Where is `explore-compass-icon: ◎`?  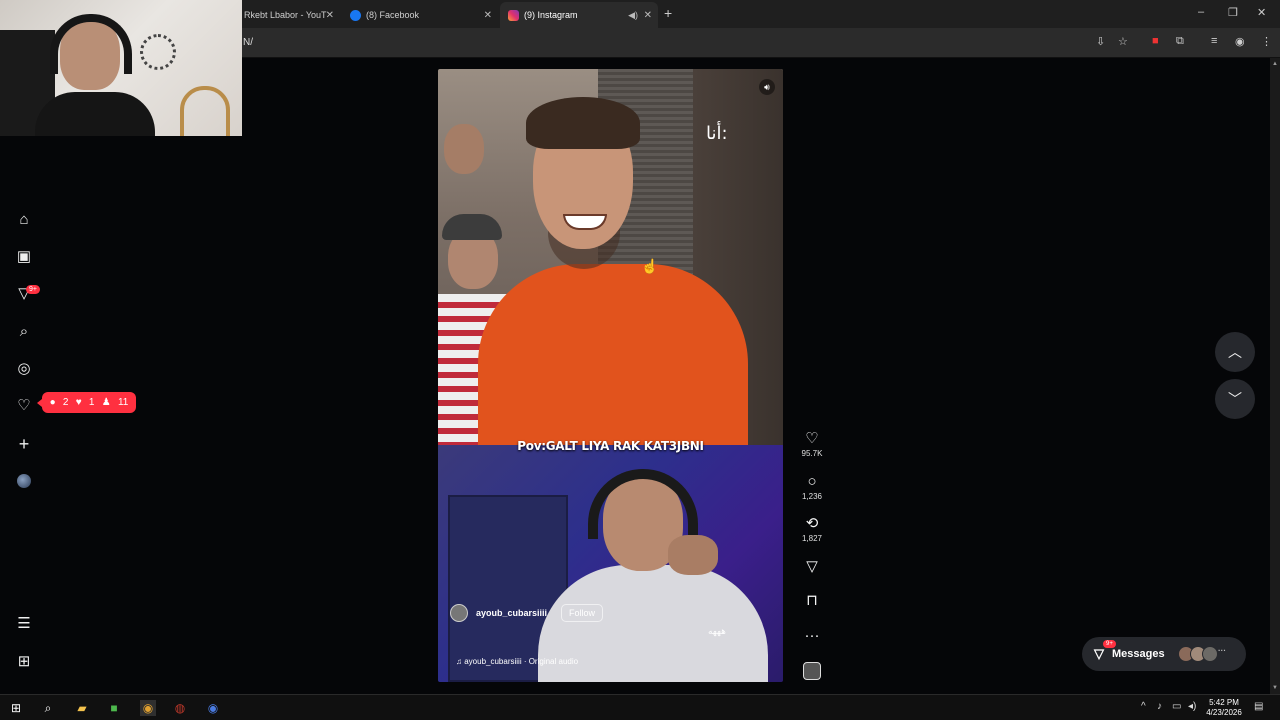
explore-compass-icon: ◎ is located at coordinates (24, 369).